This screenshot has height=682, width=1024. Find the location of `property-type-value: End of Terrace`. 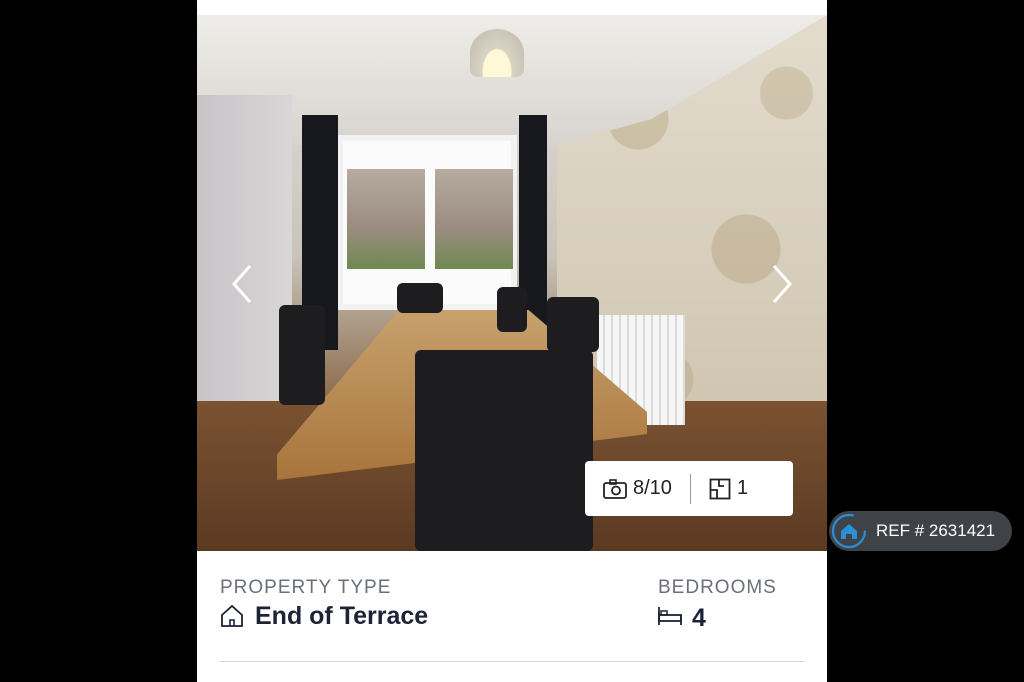

property-type-value: End of Terrace is located at coordinates (342, 616).